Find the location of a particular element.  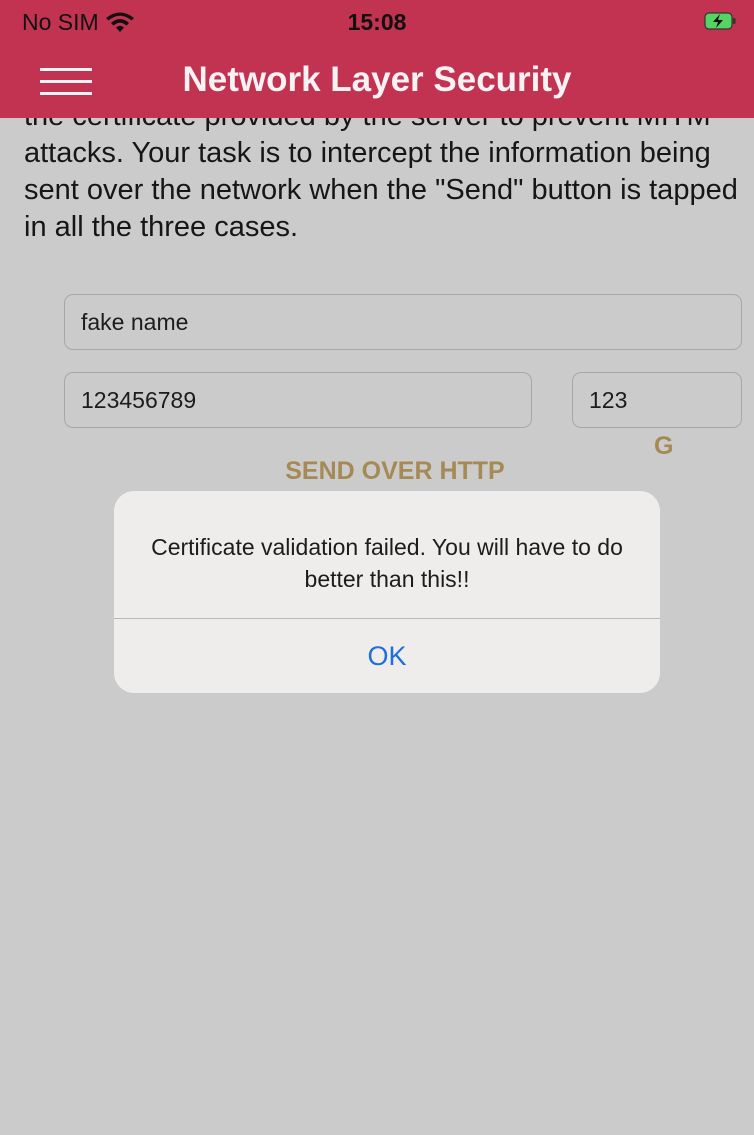

page-title: Network Layer Security is located at coordinates (377, 79).